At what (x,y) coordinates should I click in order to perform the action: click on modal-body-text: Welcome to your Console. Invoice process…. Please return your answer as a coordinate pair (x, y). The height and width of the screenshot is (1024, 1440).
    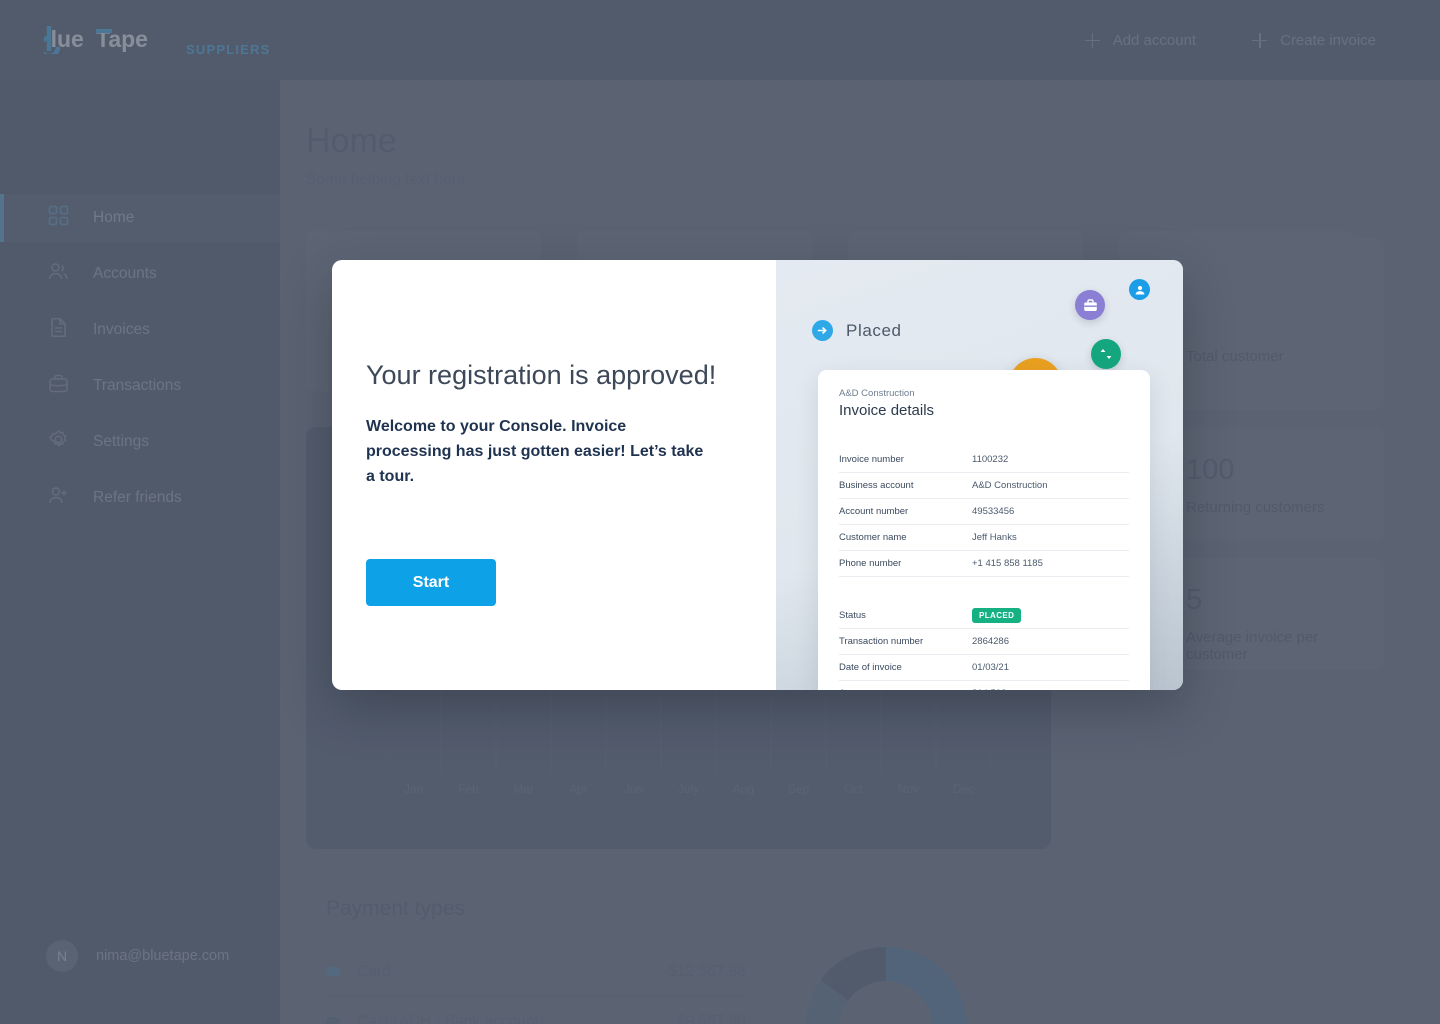
    Looking at the image, I should click on (535, 451).